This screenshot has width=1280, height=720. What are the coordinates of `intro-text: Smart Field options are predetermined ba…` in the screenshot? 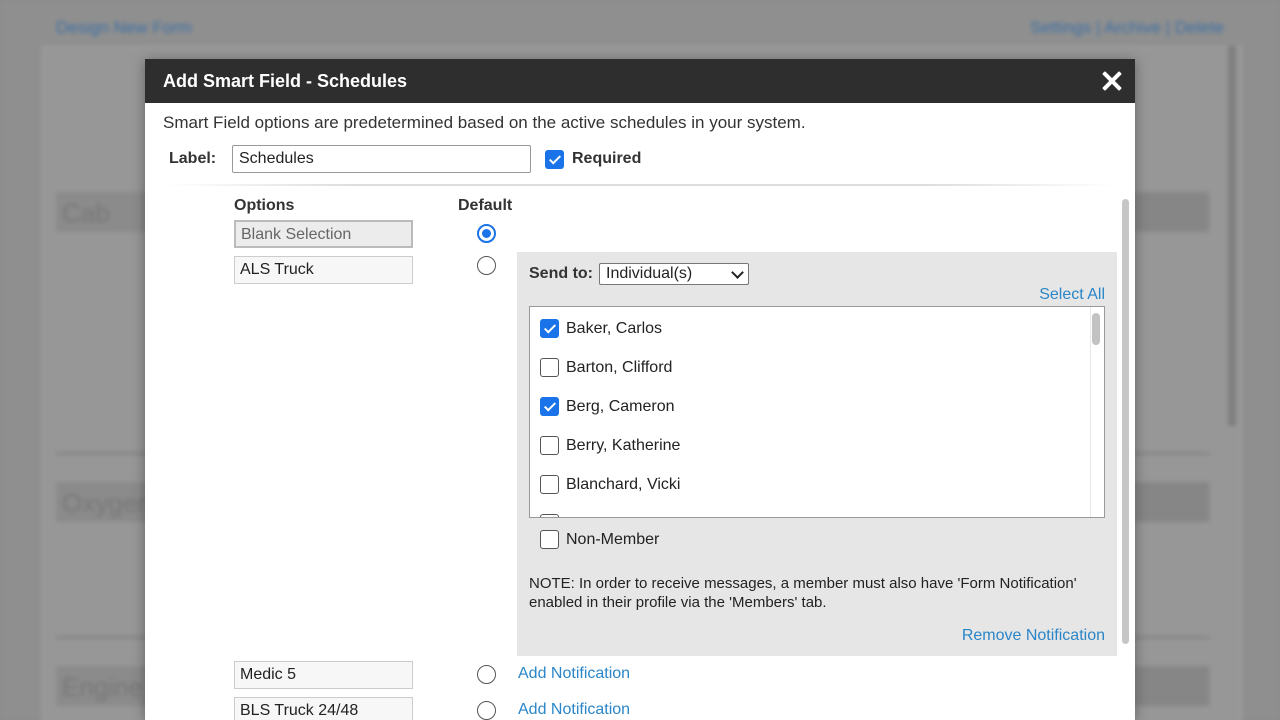 It's located at (484, 122).